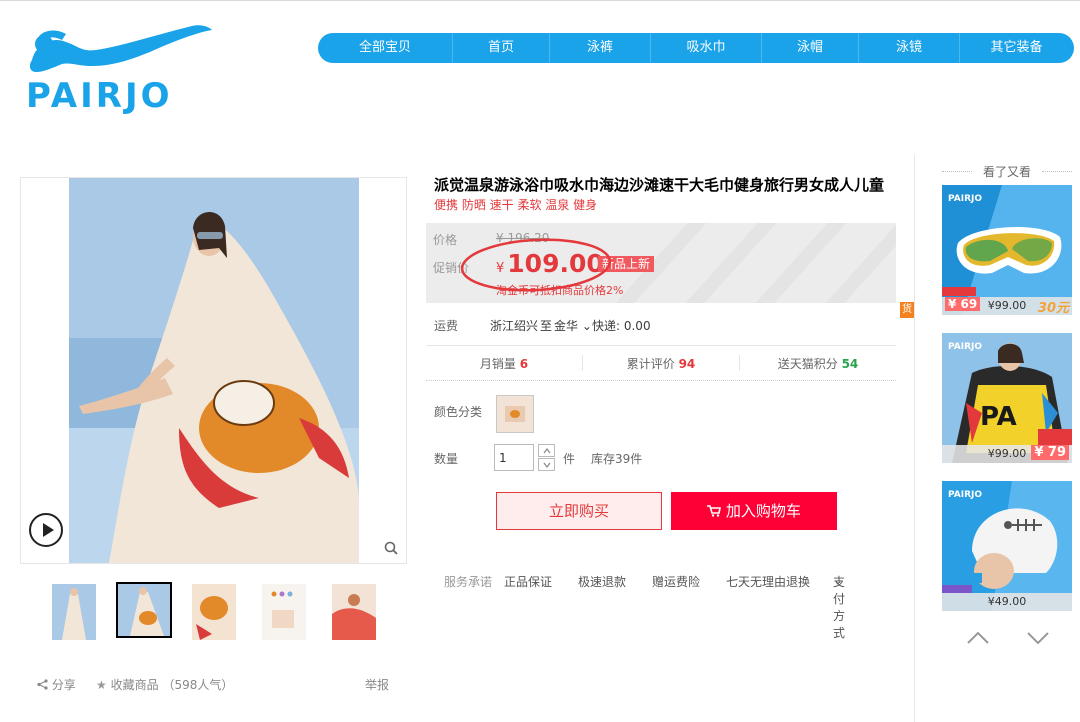 This screenshot has height=722, width=1080. What do you see at coordinates (914, 438) in the screenshot?
I see `sidebar-divider` at bounding box center [914, 438].